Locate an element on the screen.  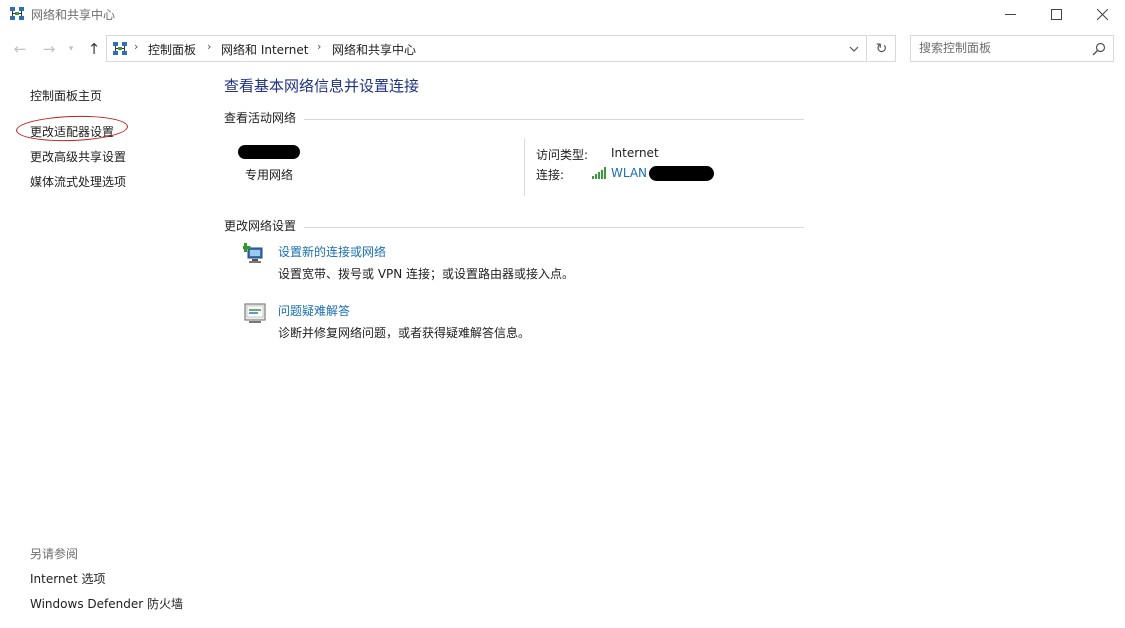
redacted-connection-name is located at coordinates (681, 173).